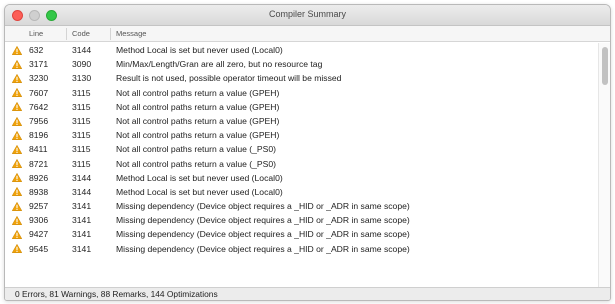 The image size is (615, 304). What do you see at coordinates (39, 92) in the screenshot?
I see `row-line-number: 7607` at bounding box center [39, 92].